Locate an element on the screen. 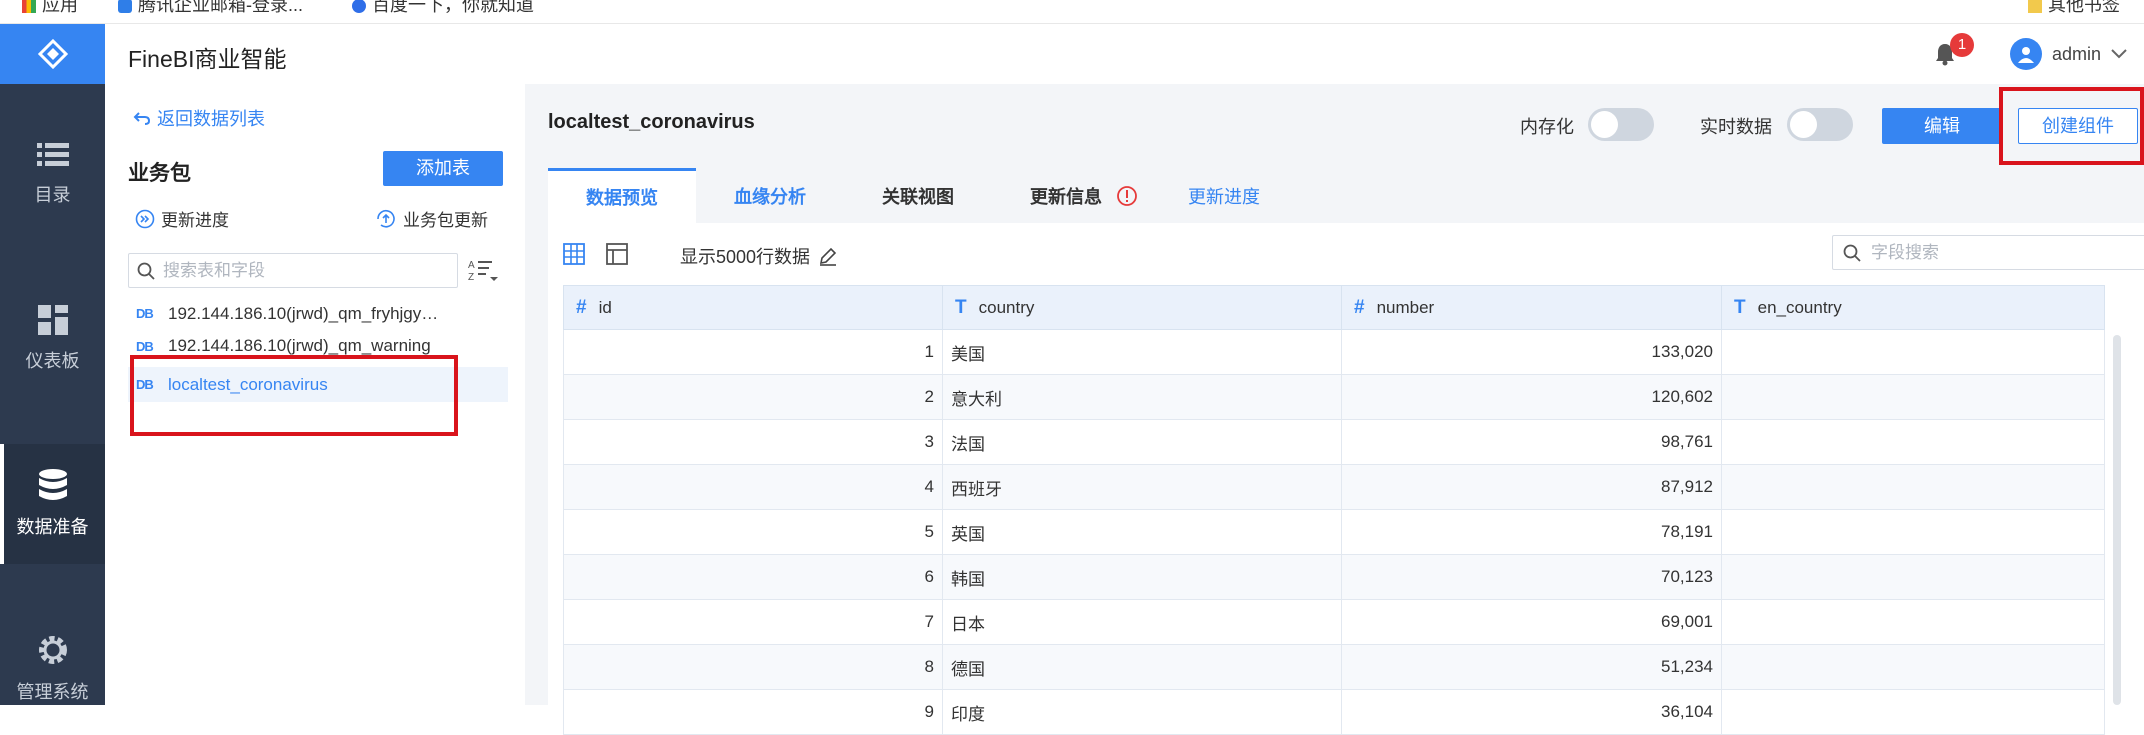  cell-id: 1 is located at coordinates (753, 352).